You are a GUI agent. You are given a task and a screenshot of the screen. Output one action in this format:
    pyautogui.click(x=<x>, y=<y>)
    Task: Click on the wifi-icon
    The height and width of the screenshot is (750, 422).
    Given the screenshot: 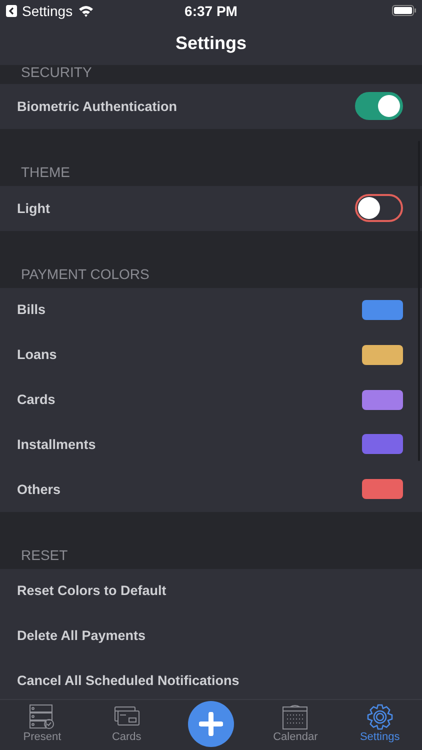 What is the action you would take?
    pyautogui.click(x=86, y=11)
    